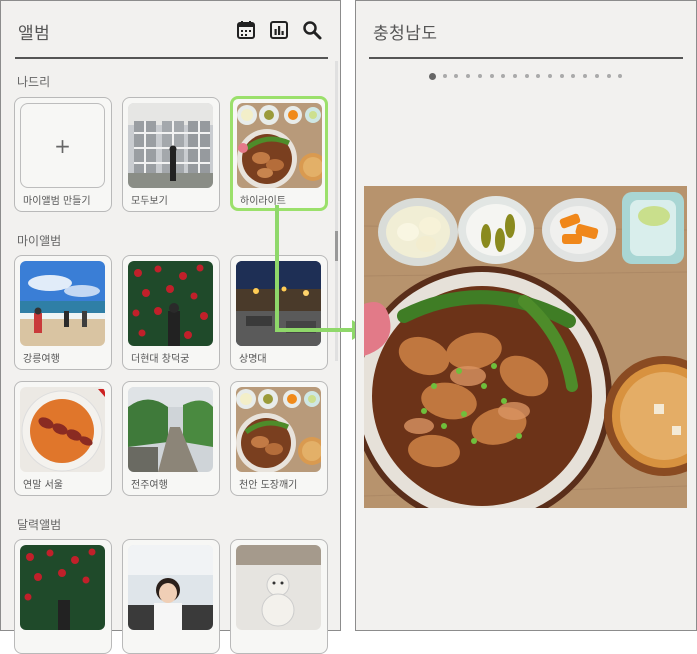  What do you see at coordinates (312, 30) in the screenshot?
I see `search-icon` at bounding box center [312, 30].